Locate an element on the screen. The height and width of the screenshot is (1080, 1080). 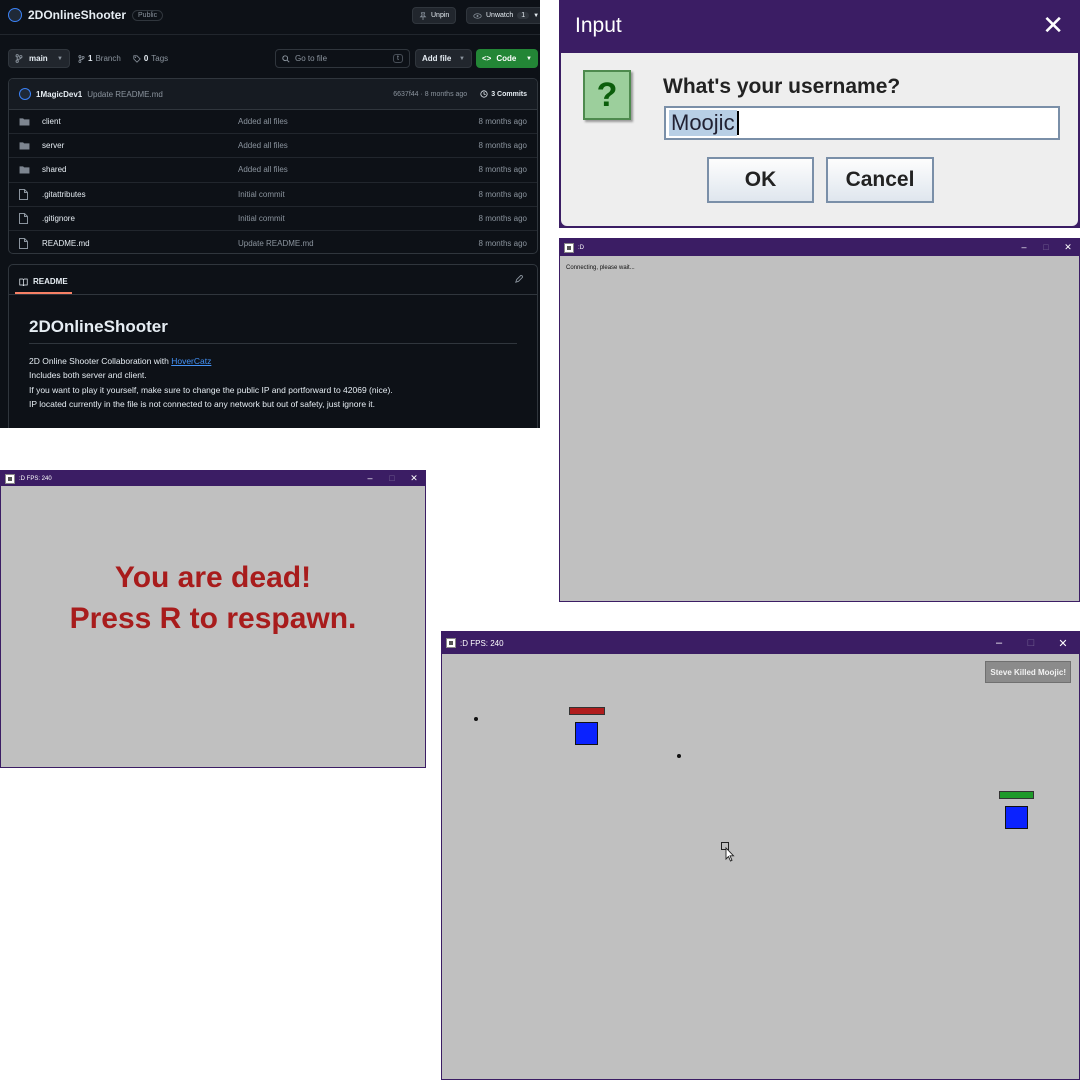
add-file-label: Add file is located at coordinates (437, 58).